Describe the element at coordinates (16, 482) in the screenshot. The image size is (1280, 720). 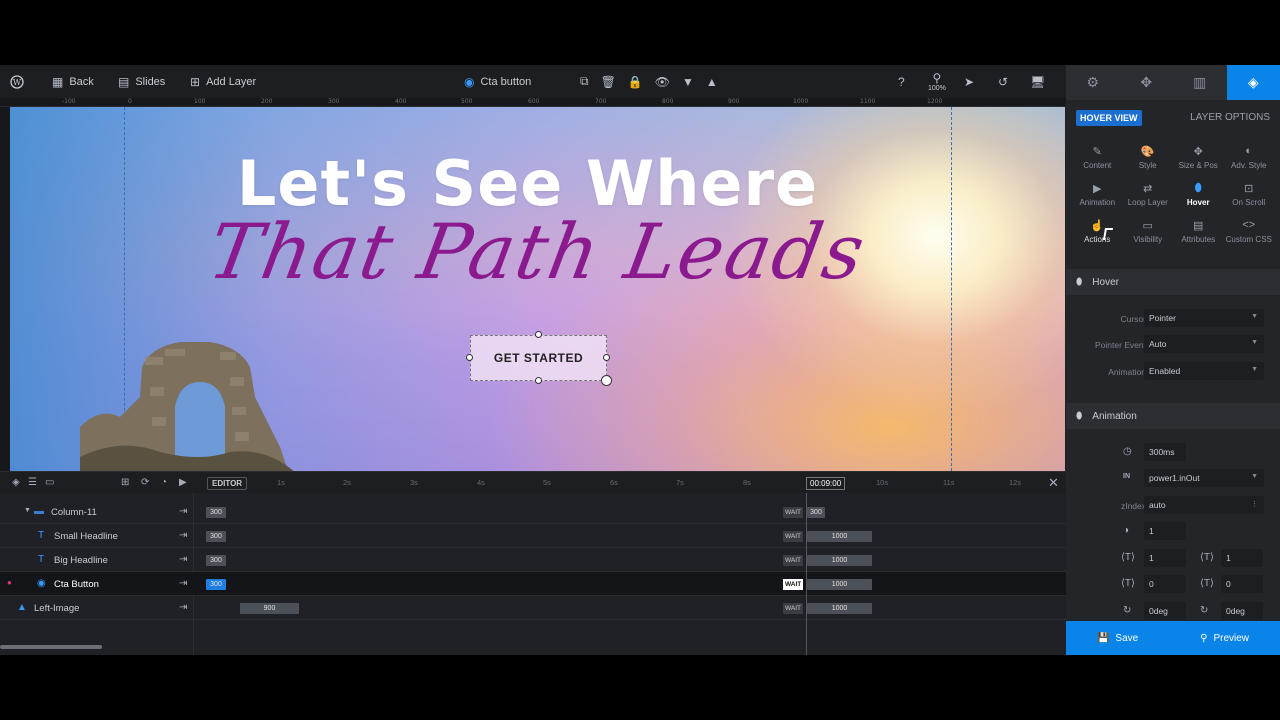
I see `layers-icon: ◈` at that location.